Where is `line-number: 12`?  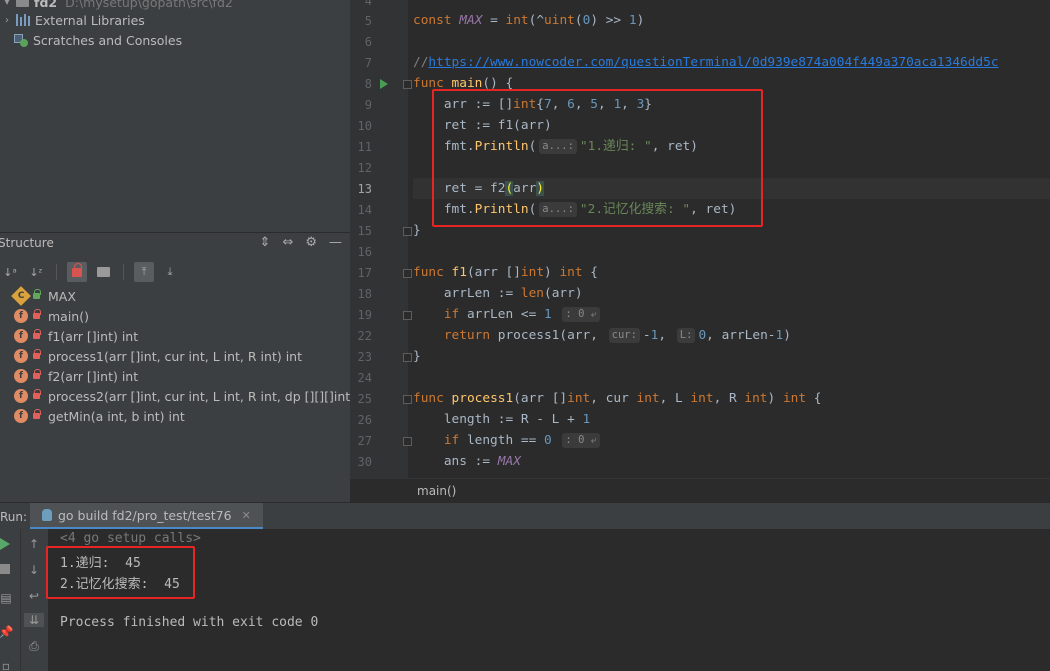 line-number: 12 is located at coordinates (364, 168).